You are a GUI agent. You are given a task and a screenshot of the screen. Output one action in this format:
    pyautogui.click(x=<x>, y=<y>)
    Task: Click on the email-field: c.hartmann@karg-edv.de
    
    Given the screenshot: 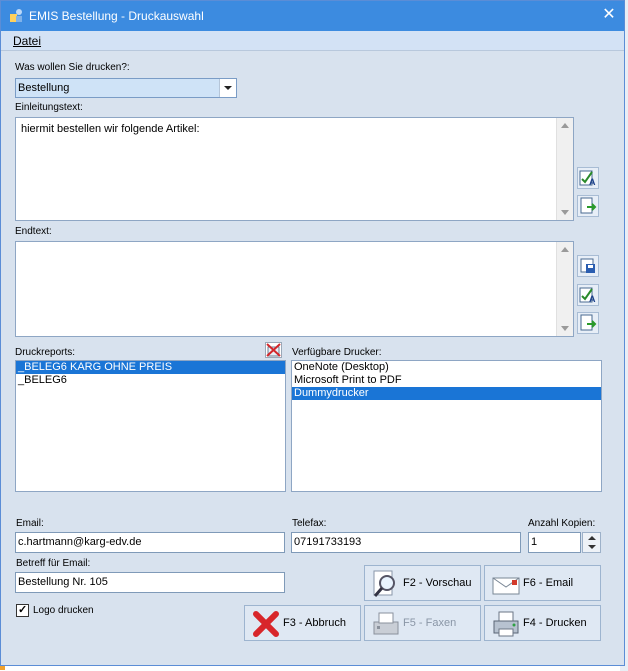 What is the action you would take?
    pyautogui.click(x=150, y=542)
    